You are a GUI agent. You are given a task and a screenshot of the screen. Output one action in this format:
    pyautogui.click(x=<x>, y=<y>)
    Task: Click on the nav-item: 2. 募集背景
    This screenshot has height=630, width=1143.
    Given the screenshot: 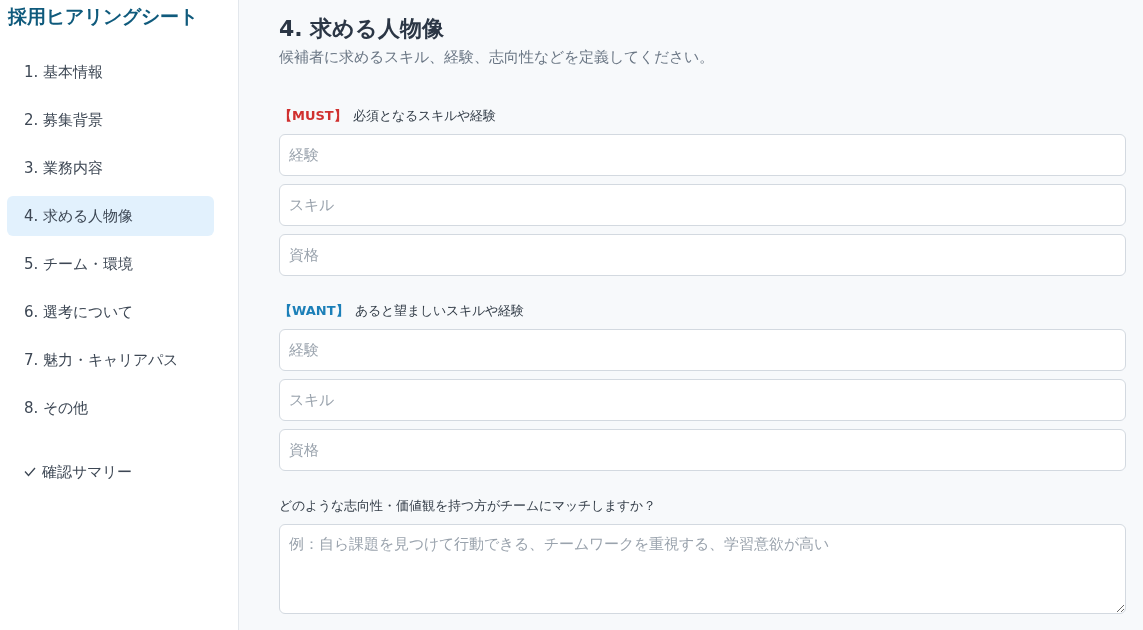 What is the action you would take?
    pyautogui.click(x=110, y=120)
    